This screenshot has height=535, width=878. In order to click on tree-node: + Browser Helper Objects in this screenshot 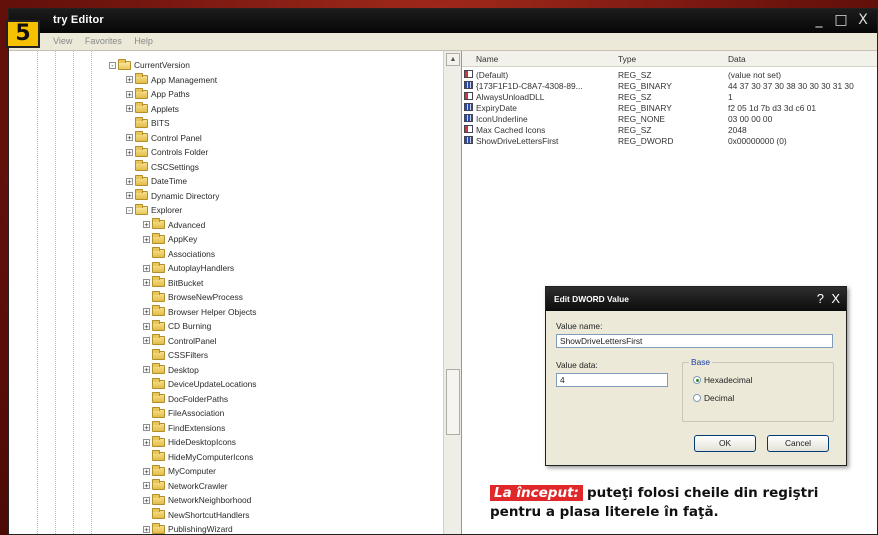, I will do `click(199, 312)`.